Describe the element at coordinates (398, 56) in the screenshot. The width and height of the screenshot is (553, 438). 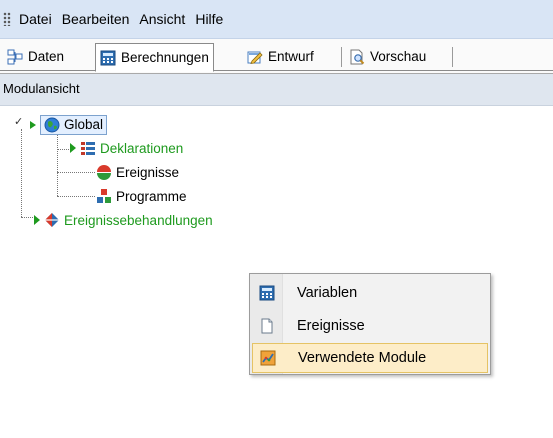
I see `tab-label: Vorschau` at that location.